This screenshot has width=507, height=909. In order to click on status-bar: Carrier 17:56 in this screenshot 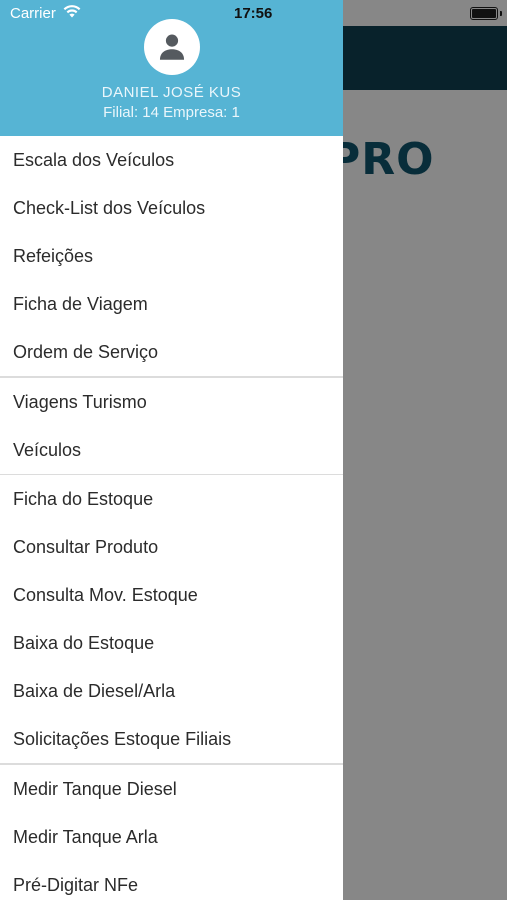, I will do `click(253, 13)`.